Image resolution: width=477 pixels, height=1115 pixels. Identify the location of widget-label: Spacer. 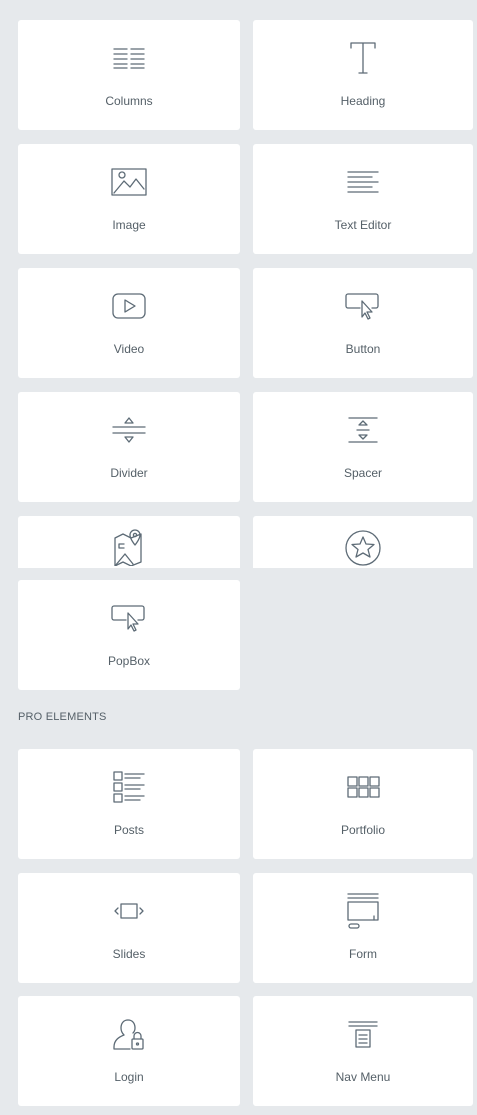
(363, 473).